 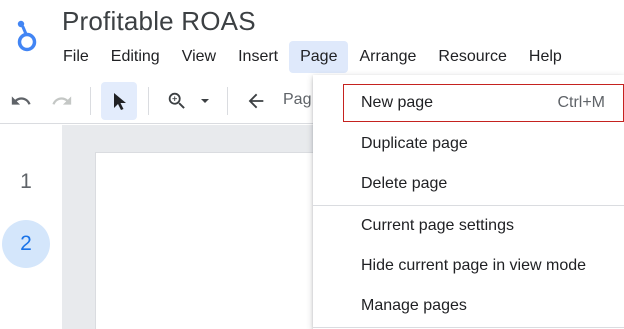 What do you see at coordinates (256, 101) in the screenshot?
I see `arrow-left-icon` at bounding box center [256, 101].